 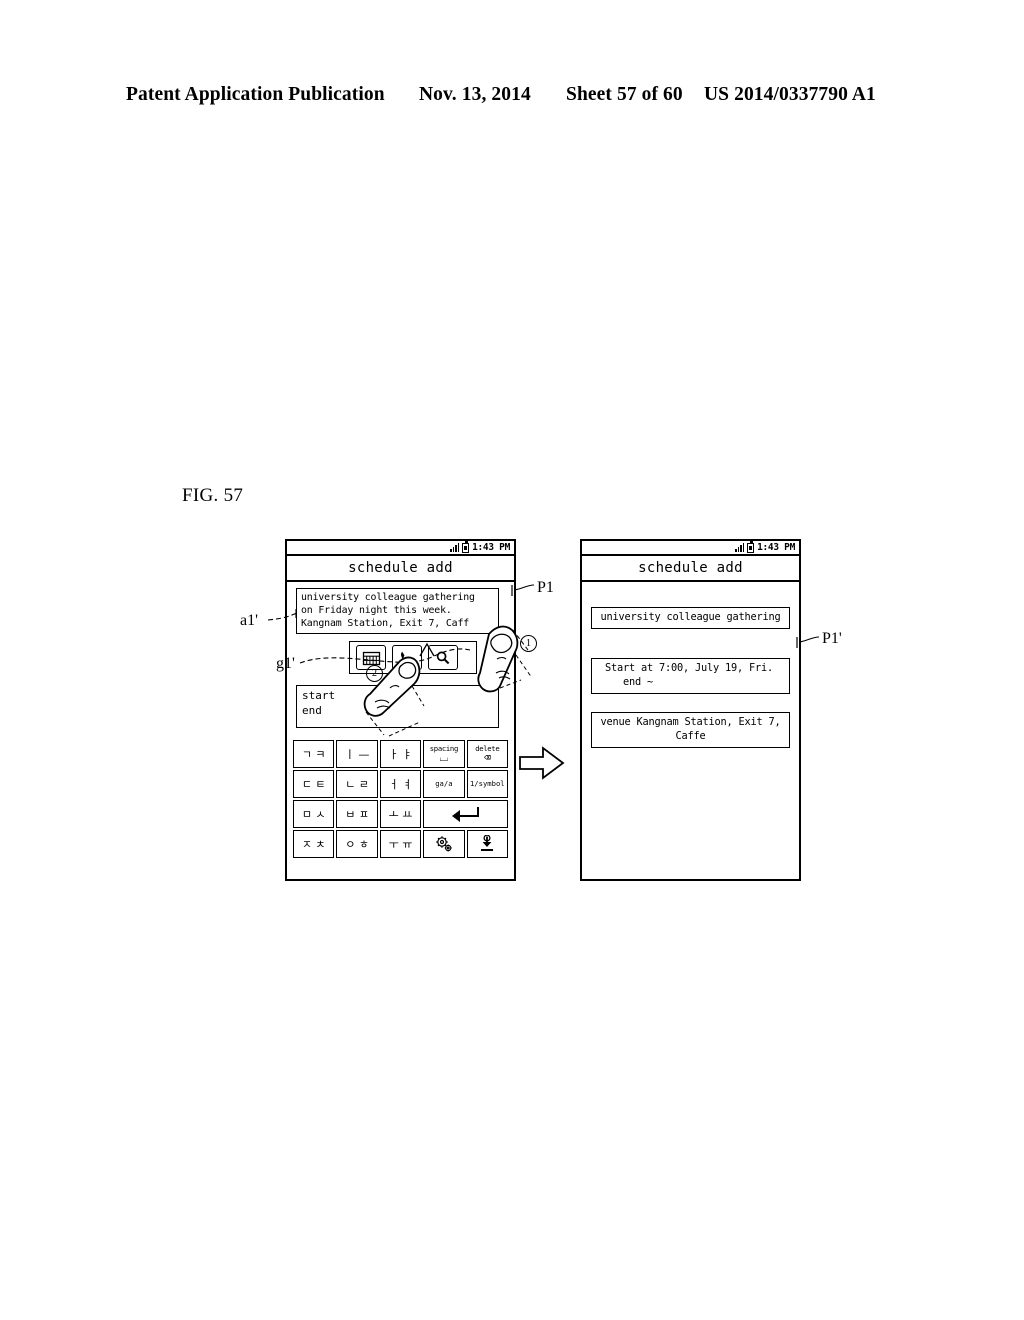 What do you see at coordinates (249, 620) in the screenshot?
I see `reference-label-a1: a1'` at bounding box center [249, 620].